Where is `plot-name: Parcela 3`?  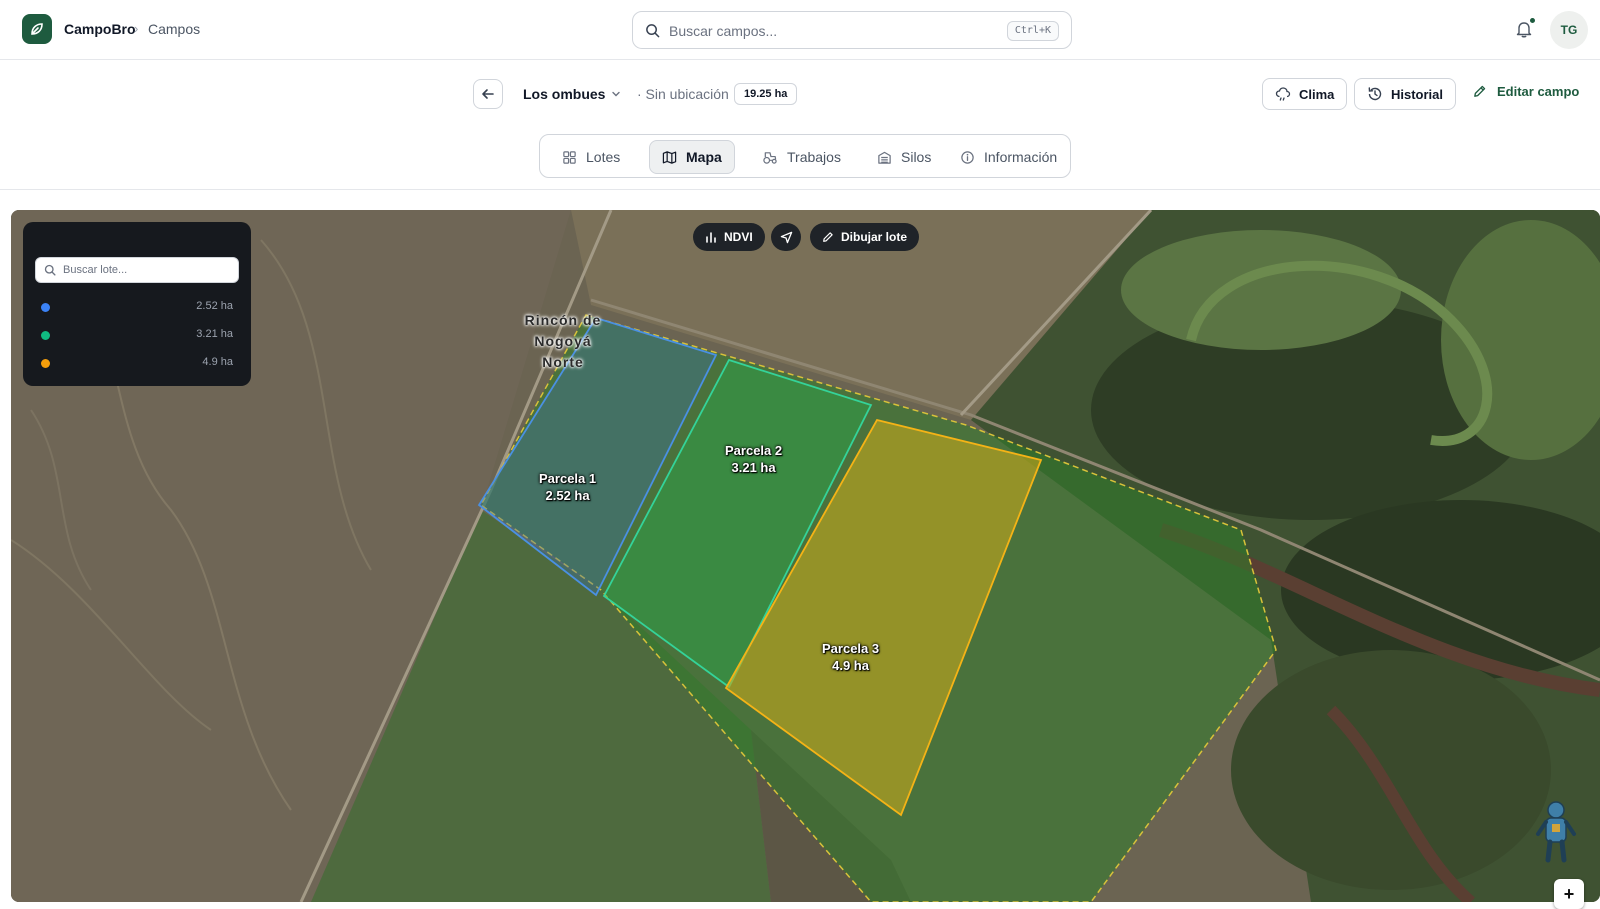
plot-name: Parcela 3 is located at coordinates (851, 648).